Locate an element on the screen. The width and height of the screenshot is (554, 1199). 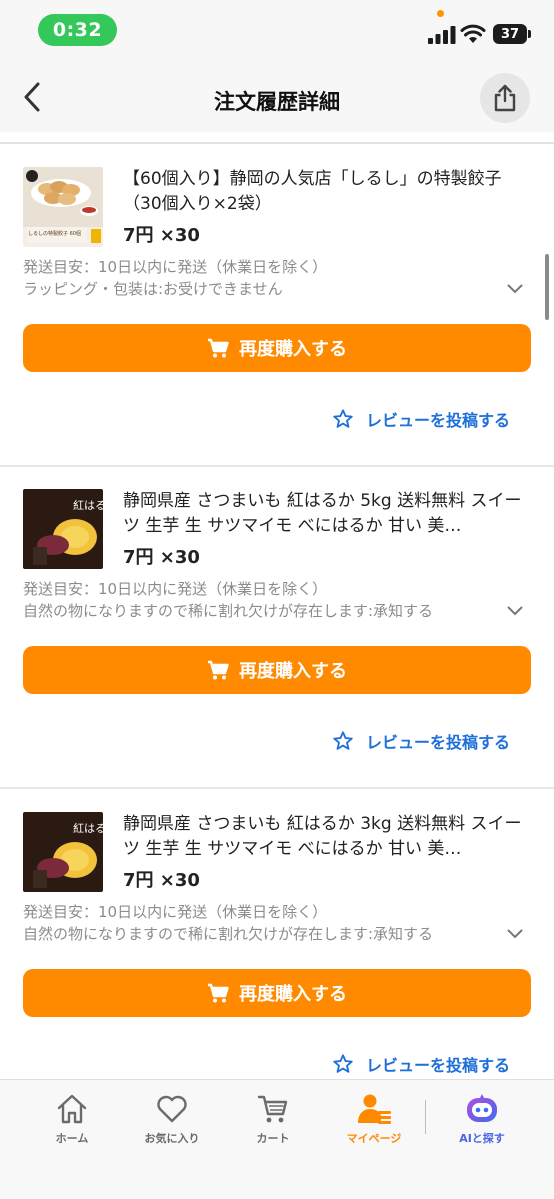
privacy-indicator-dot is located at coordinates (440, 13).